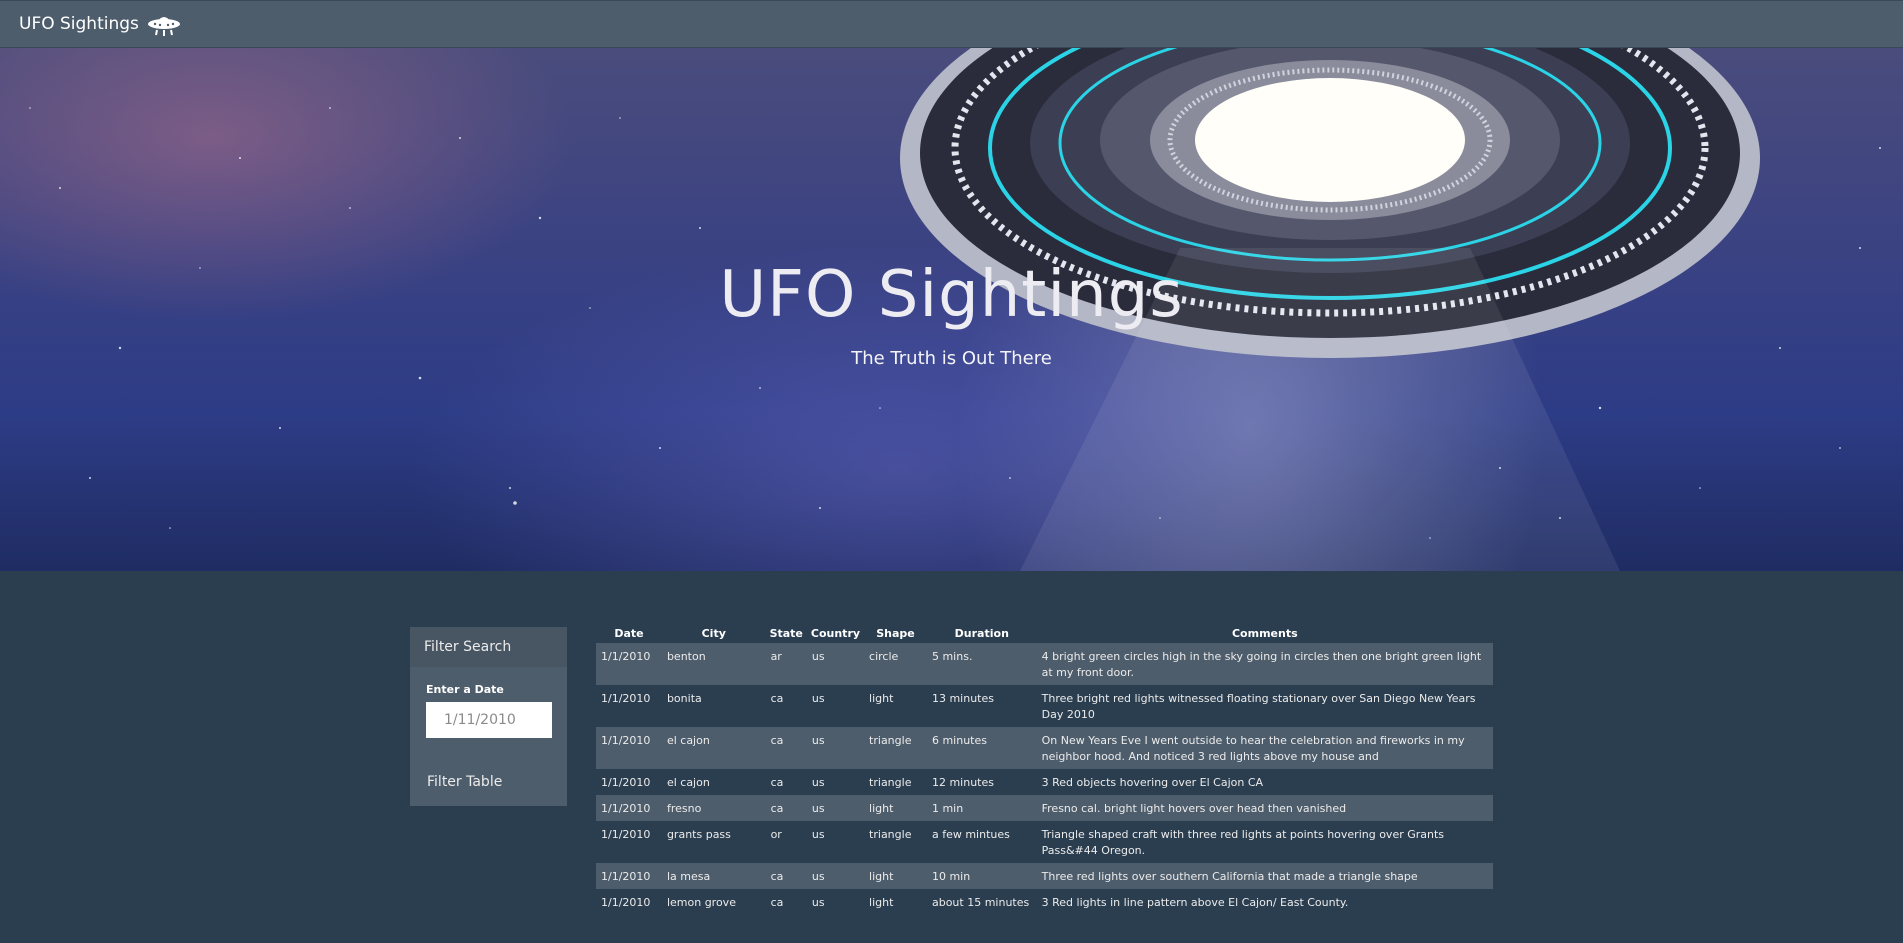  What do you see at coordinates (835, 633) in the screenshot?
I see `column-header-country: Country` at bounding box center [835, 633].